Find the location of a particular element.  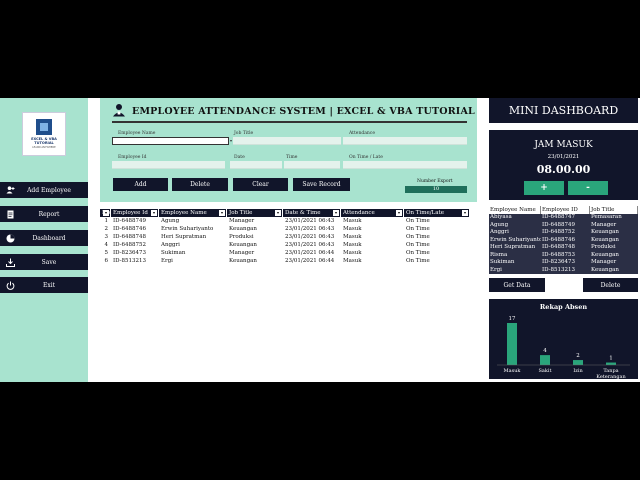

chevron-down-icon: ▾ is located at coordinates (231, 140).